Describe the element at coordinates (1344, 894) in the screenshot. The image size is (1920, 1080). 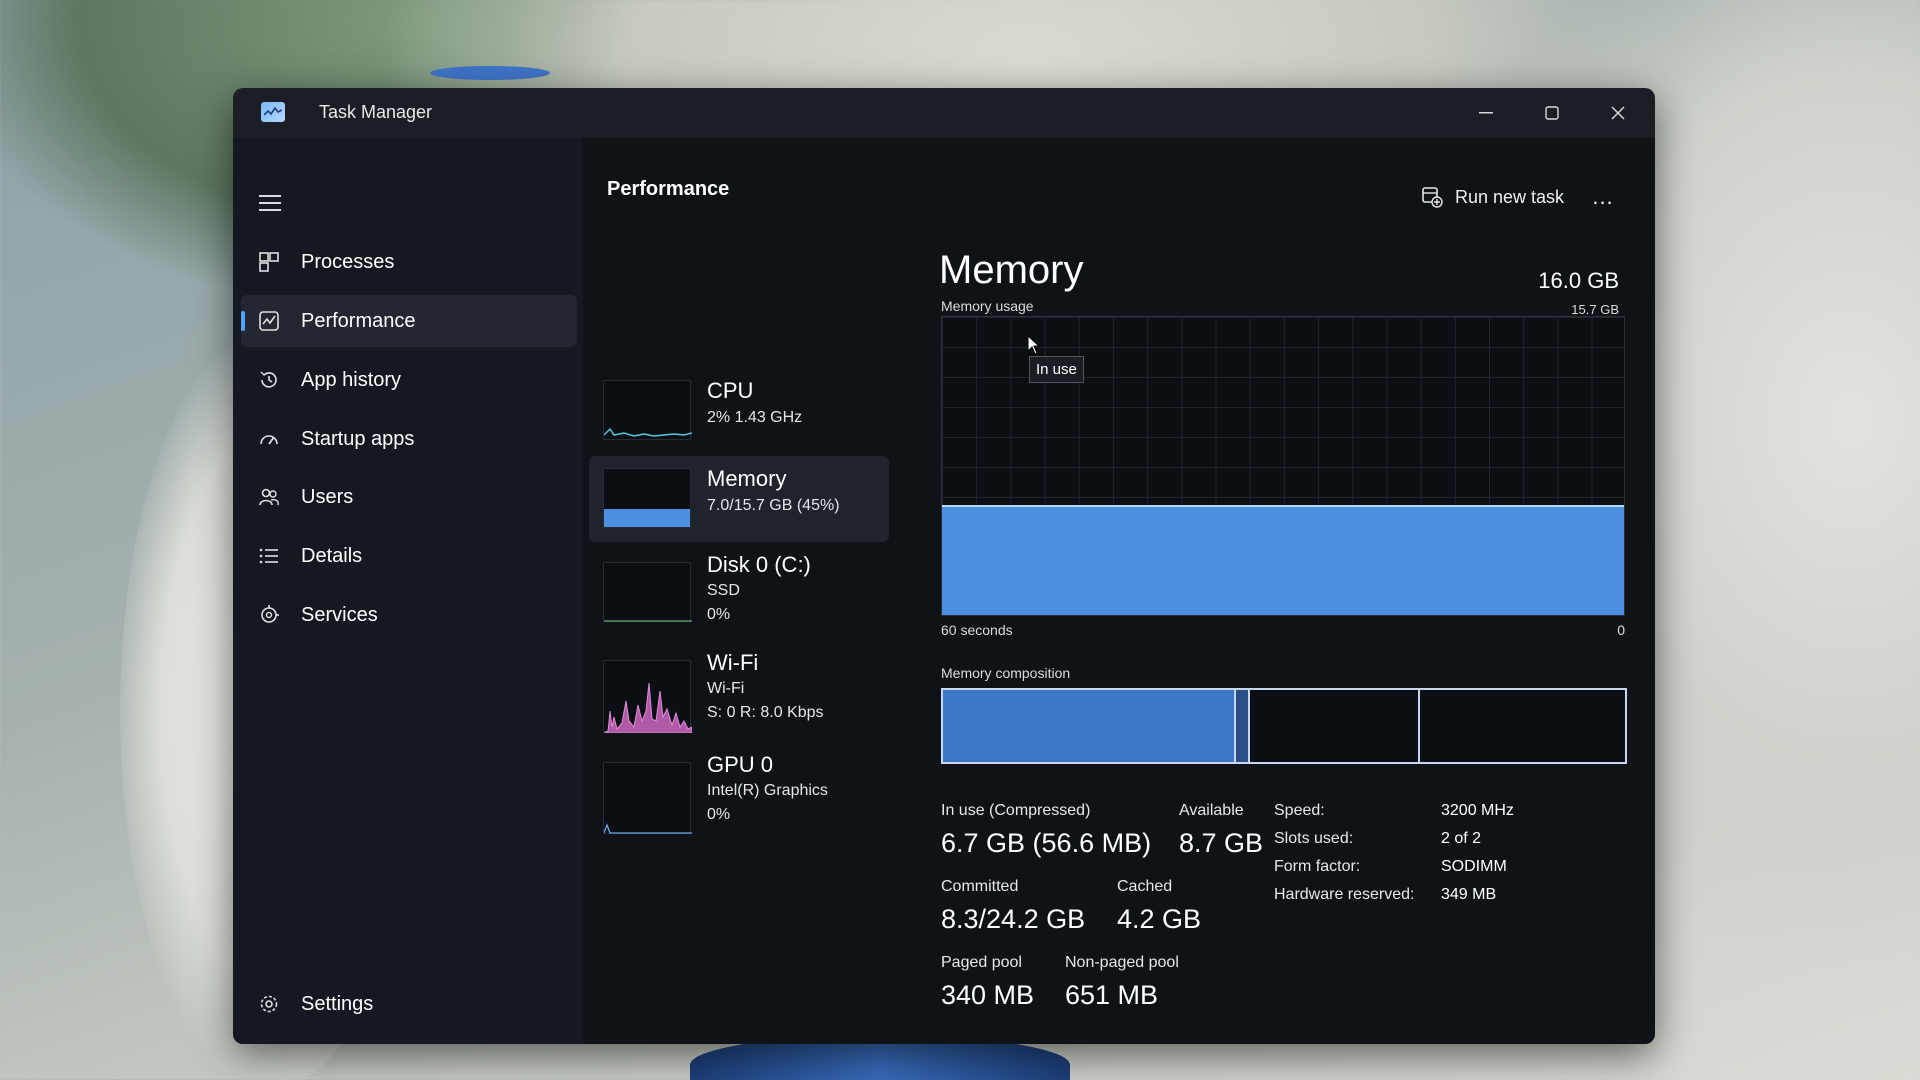
I see `hardware-reserved-label: Hardware reserved:` at that location.